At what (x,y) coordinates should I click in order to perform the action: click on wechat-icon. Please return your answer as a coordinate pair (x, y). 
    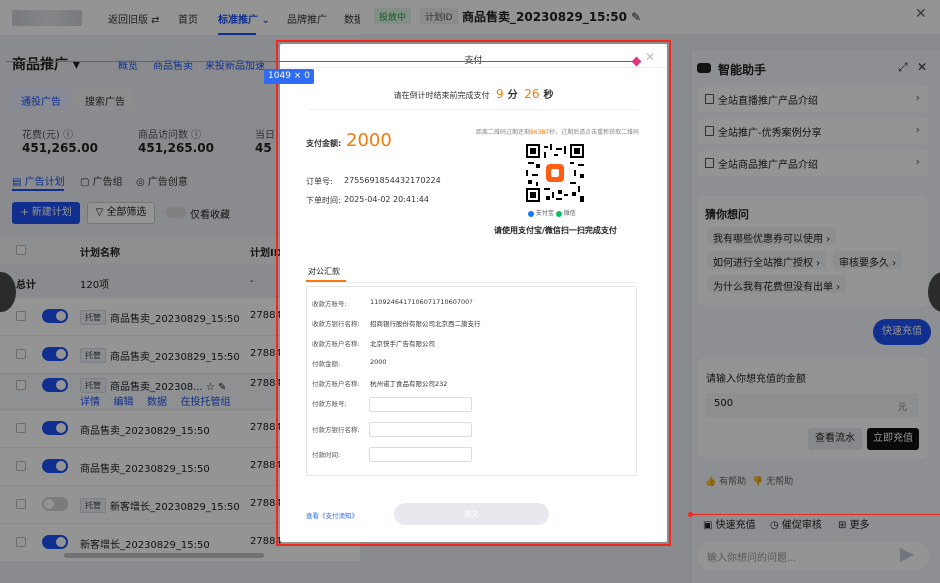
    Looking at the image, I should click on (558, 213).